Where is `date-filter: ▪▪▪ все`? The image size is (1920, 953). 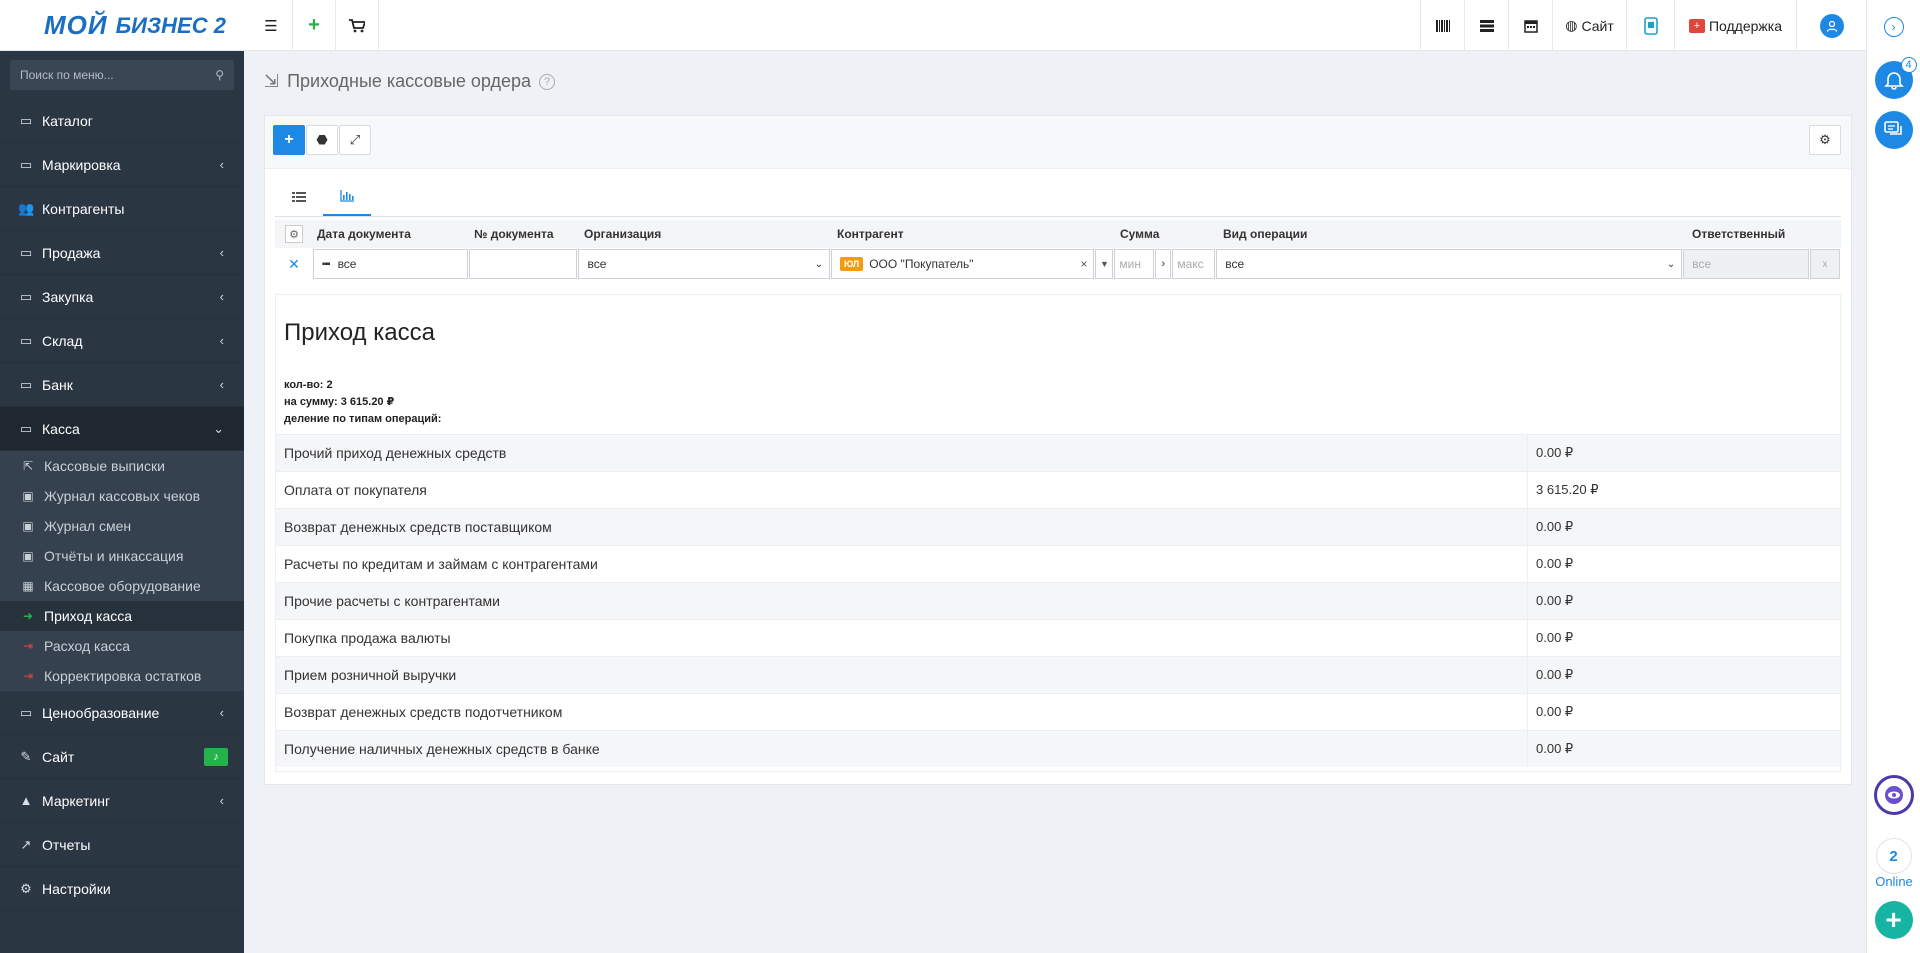
date-filter: ▪▪▪ все is located at coordinates (390, 264).